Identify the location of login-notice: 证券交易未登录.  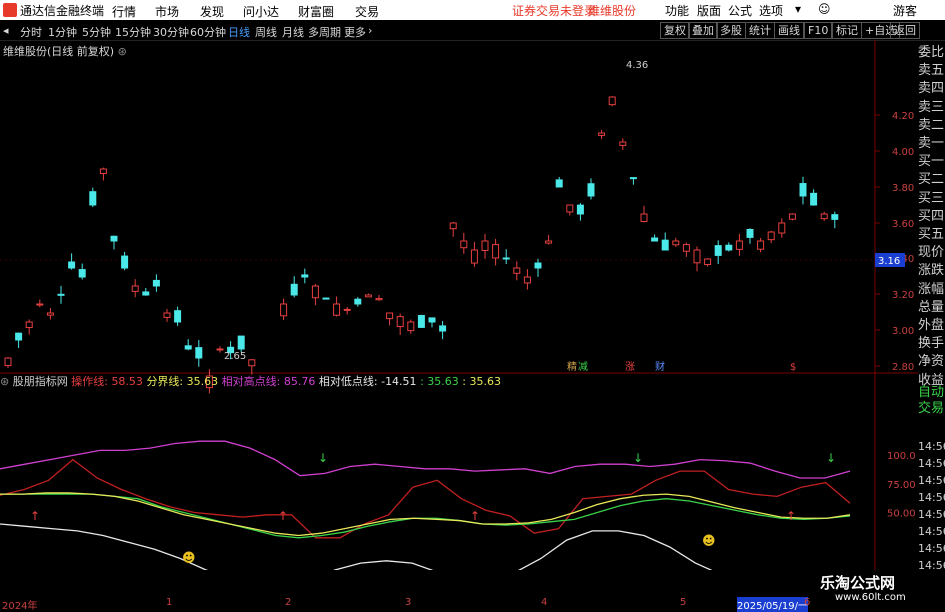
(554, 10).